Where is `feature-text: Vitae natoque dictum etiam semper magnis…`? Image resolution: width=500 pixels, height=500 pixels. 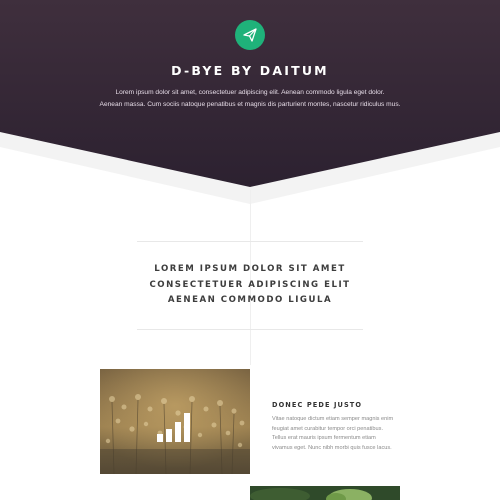
feature-text: Vitae natoque dictum etiam semper magnis… is located at coordinates (337, 434).